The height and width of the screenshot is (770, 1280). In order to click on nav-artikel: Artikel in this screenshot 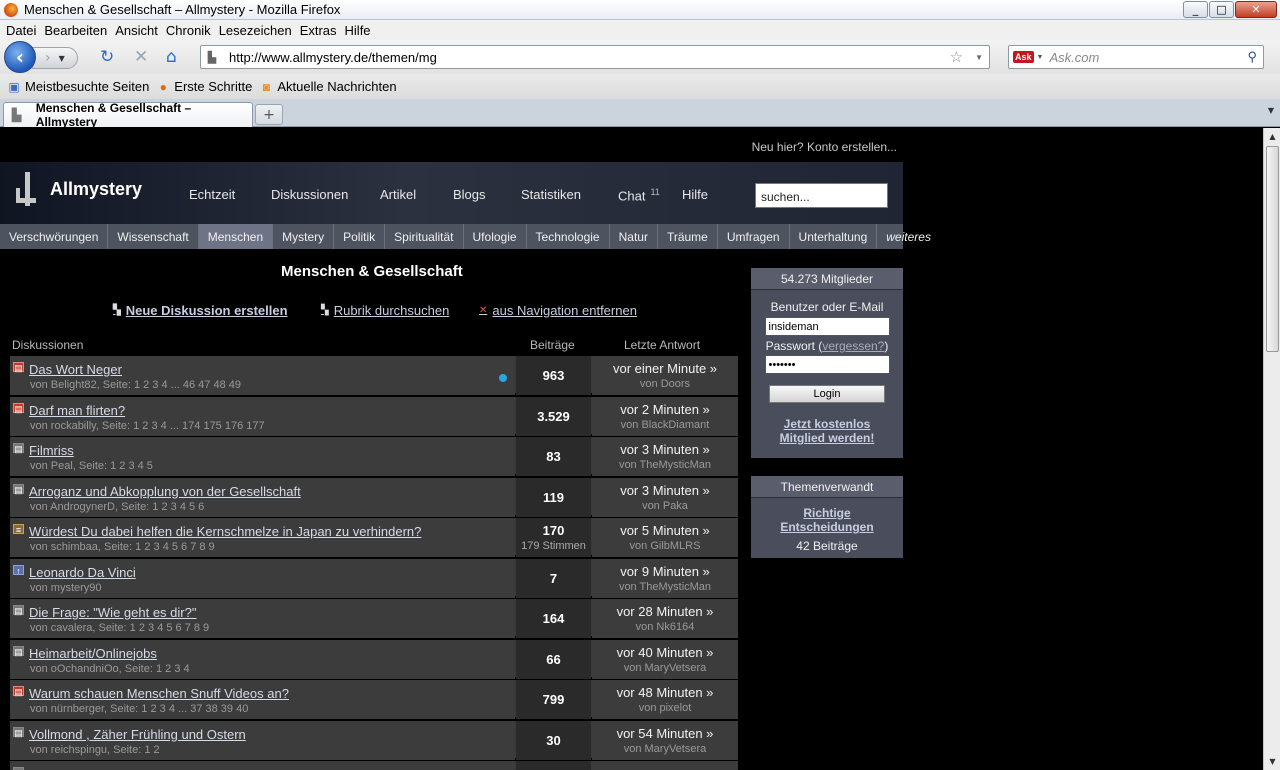, I will do `click(398, 194)`.